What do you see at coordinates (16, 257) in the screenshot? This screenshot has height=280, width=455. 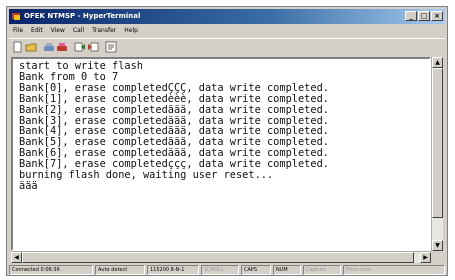 I see `scroll-left-arrow-icon: ◀` at bounding box center [16, 257].